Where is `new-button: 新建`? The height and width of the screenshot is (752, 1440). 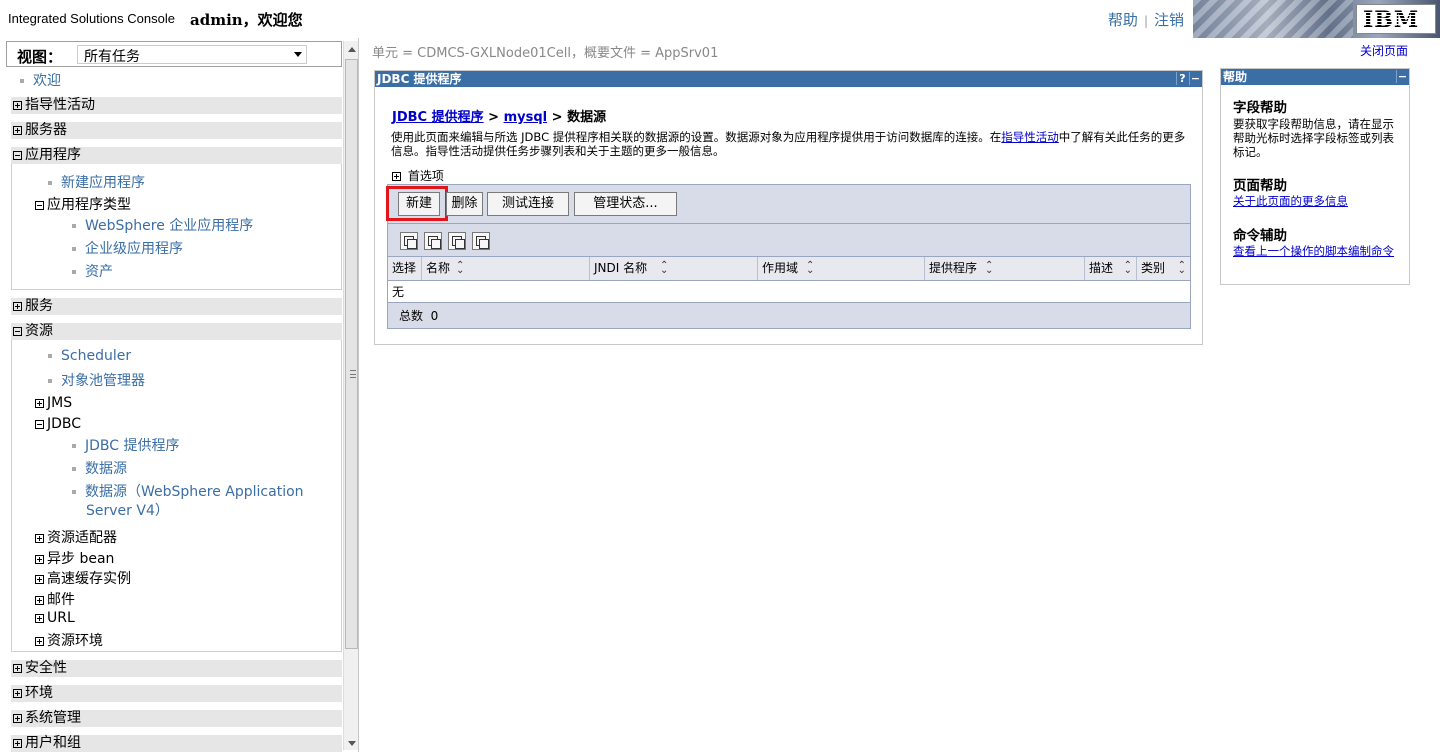
new-button: 新建 is located at coordinates (419, 204).